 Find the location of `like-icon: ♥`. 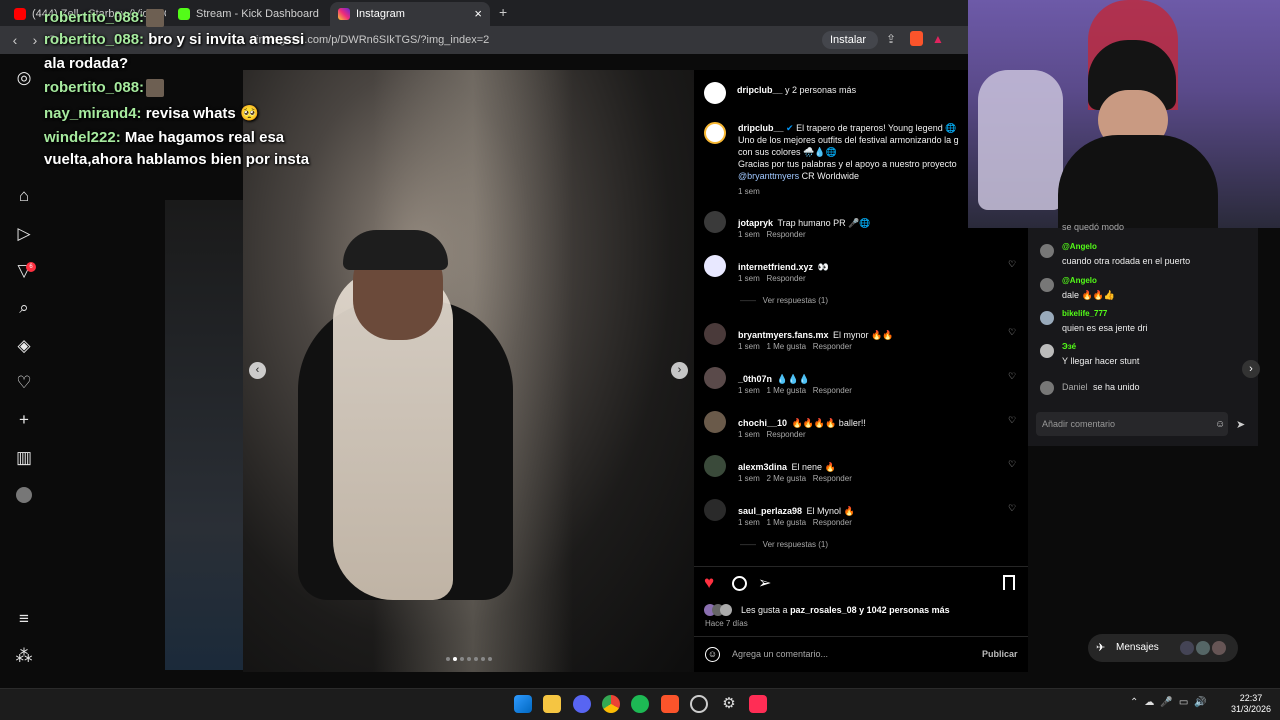

like-icon: ♥ is located at coordinates (709, 583).